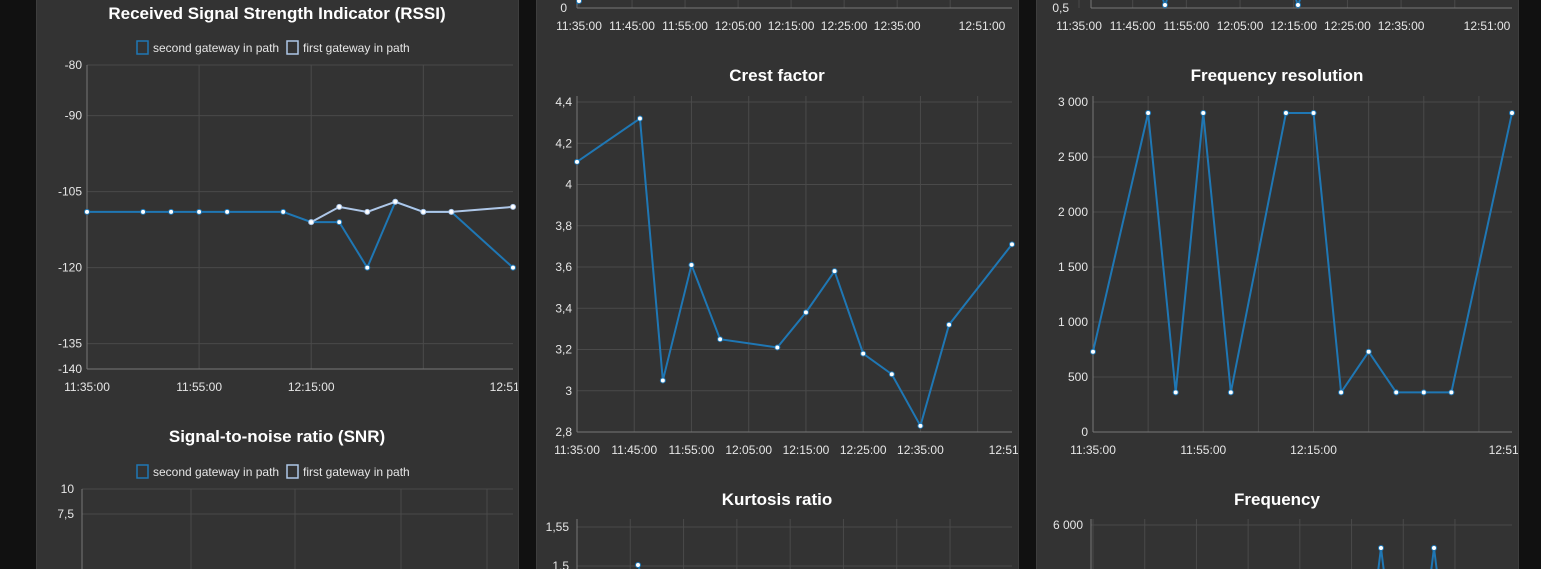 This screenshot has width=1541, height=569. What do you see at coordinates (1073, 322) in the screenshot?
I see `y-tick-label: 1 000` at bounding box center [1073, 322].